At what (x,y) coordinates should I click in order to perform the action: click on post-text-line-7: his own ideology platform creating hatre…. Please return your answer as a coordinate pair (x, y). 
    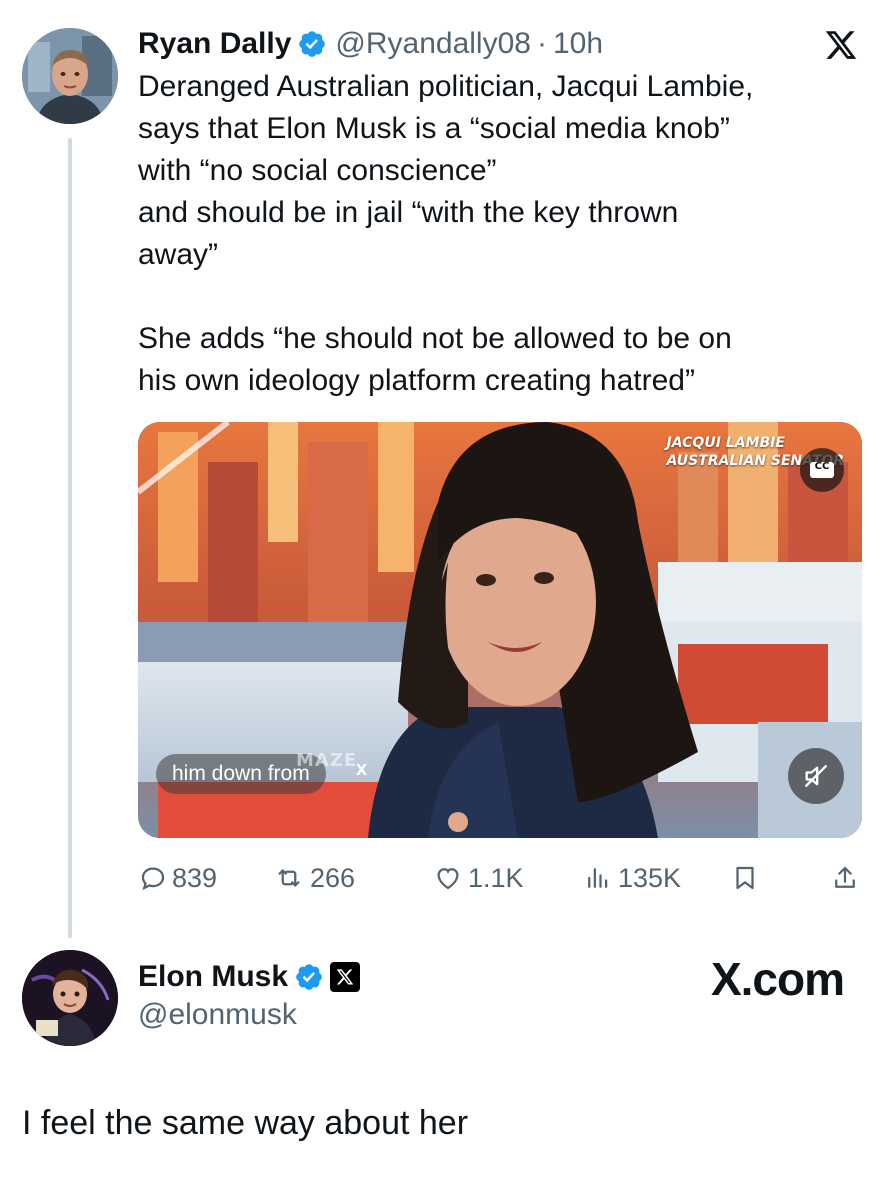
    Looking at the image, I should click on (416, 380).